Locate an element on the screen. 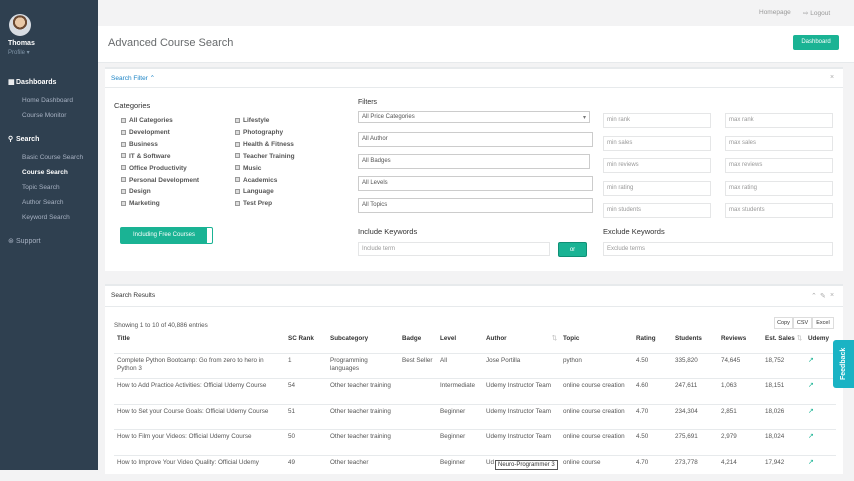 The width and height of the screenshot is (854, 481). category-checkbox-item: Academics is located at coordinates (256, 180).